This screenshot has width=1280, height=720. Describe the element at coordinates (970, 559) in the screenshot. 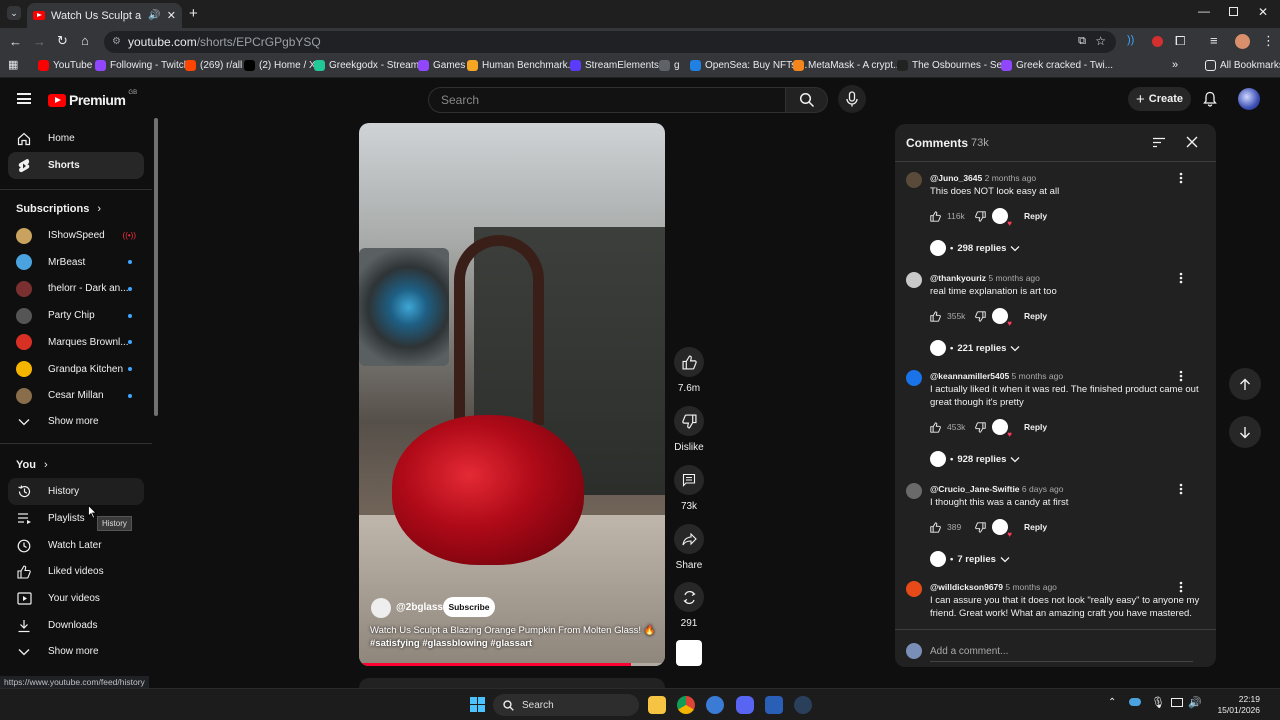

I see `view-replies-button: • 7 replies` at that location.